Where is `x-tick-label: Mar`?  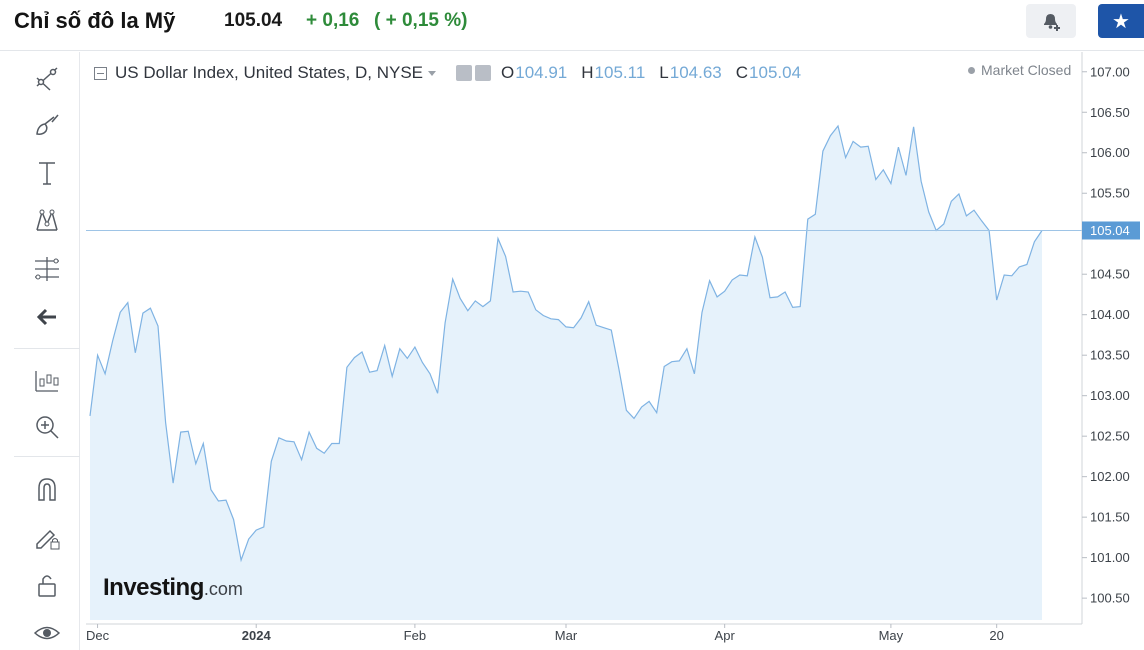 x-tick-label: Mar is located at coordinates (566, 635).